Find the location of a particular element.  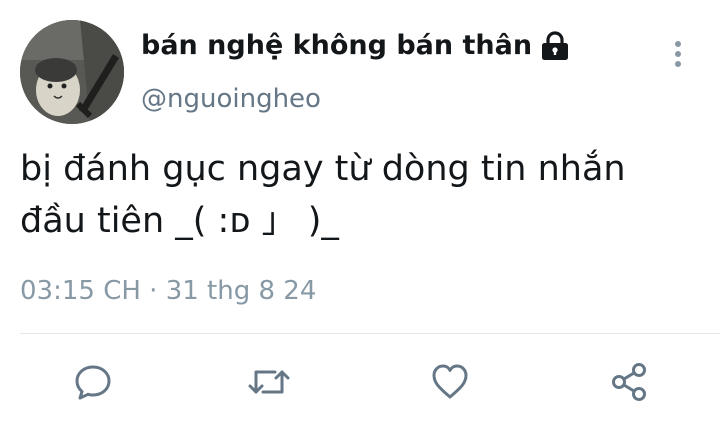

reply-button is located at coordinates (93, 382).